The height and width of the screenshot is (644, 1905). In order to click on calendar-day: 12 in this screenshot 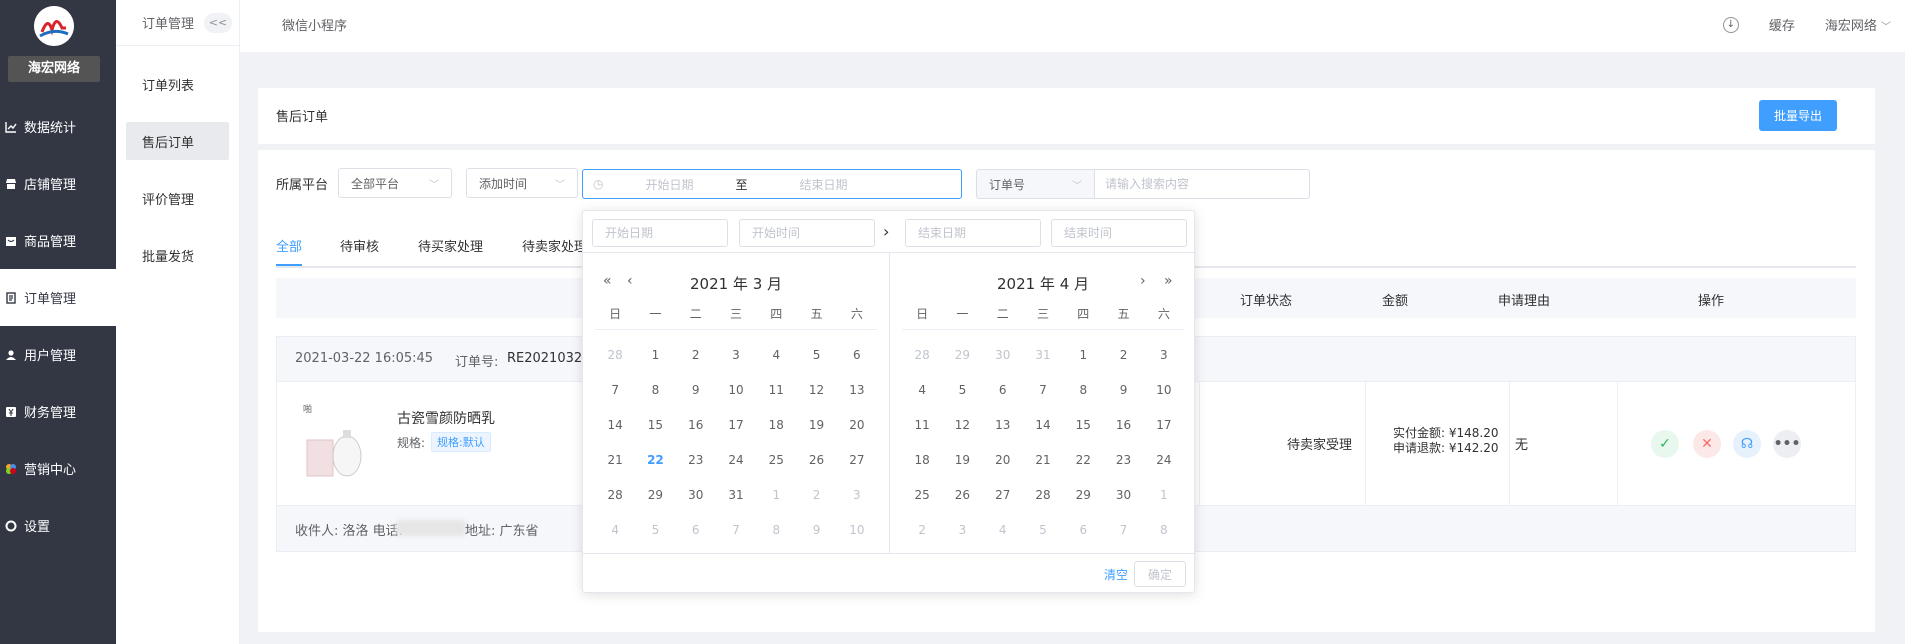, I will do `click(816, 389)`.